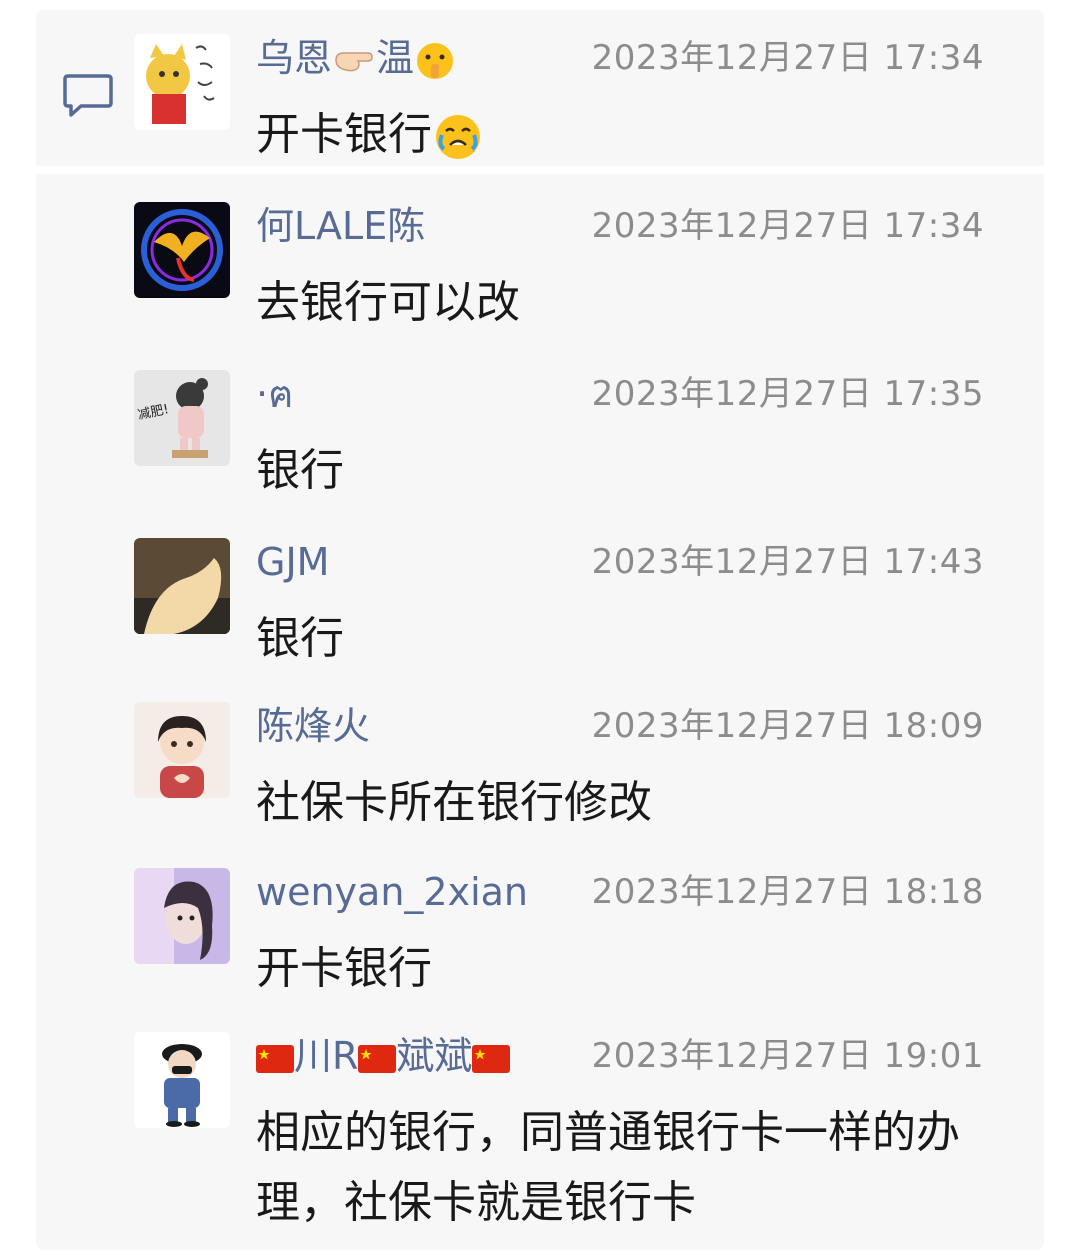  Describe the element at coordinates (574, 435) in the screenshot. I see `comment-row: 减肥! ·ฅ 2023年12月27日 17:35 银行` at that location.